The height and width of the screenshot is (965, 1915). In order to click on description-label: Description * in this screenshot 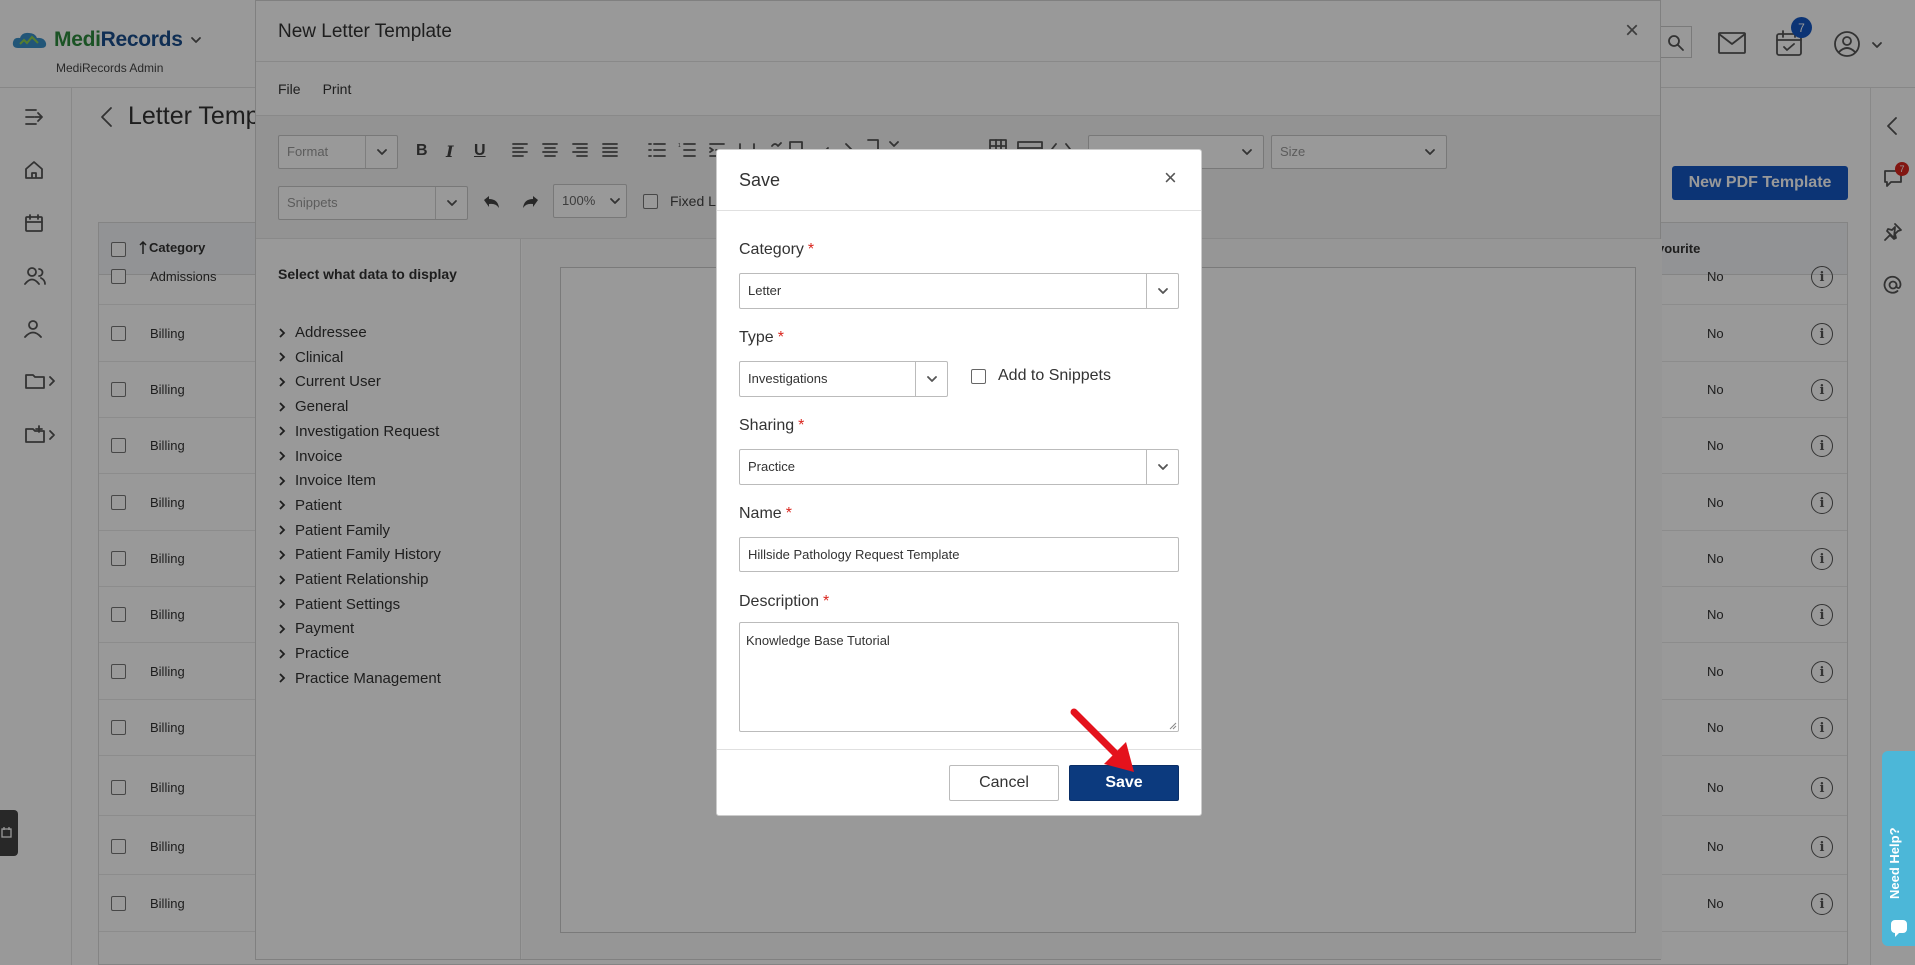, I will do `click(784, 602)`.